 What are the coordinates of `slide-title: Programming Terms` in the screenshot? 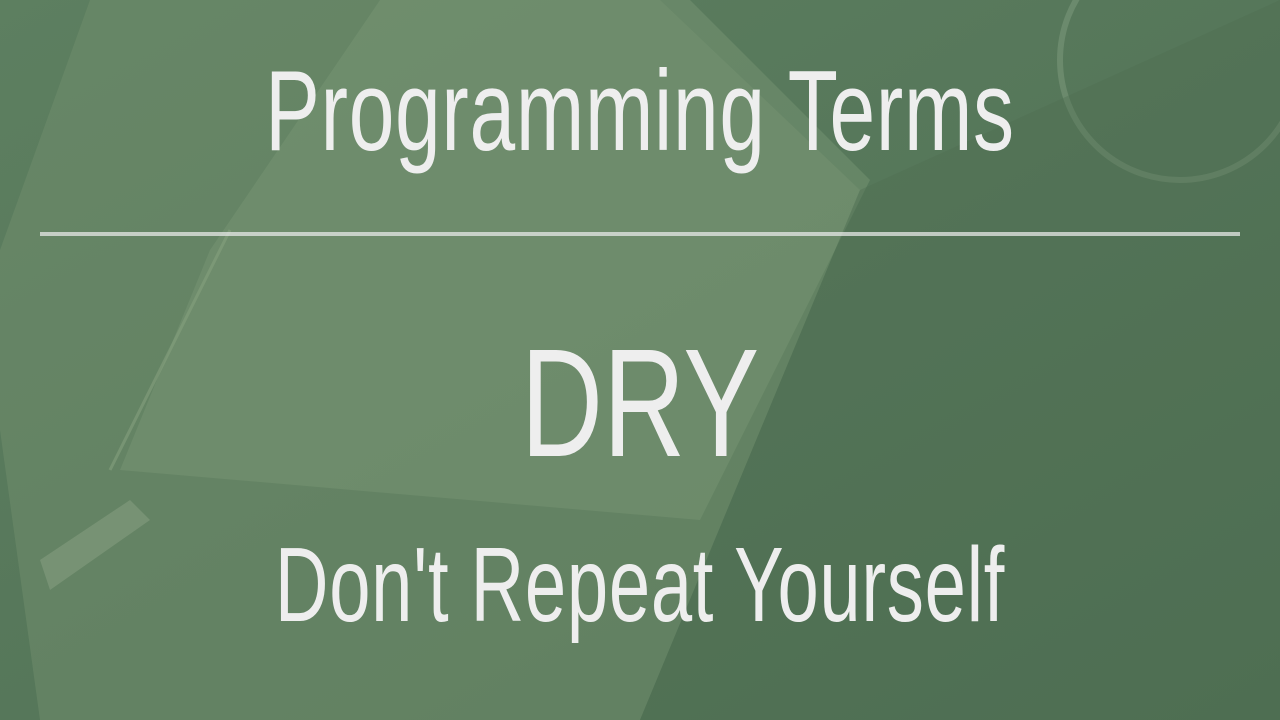 It's located at (640, 111).